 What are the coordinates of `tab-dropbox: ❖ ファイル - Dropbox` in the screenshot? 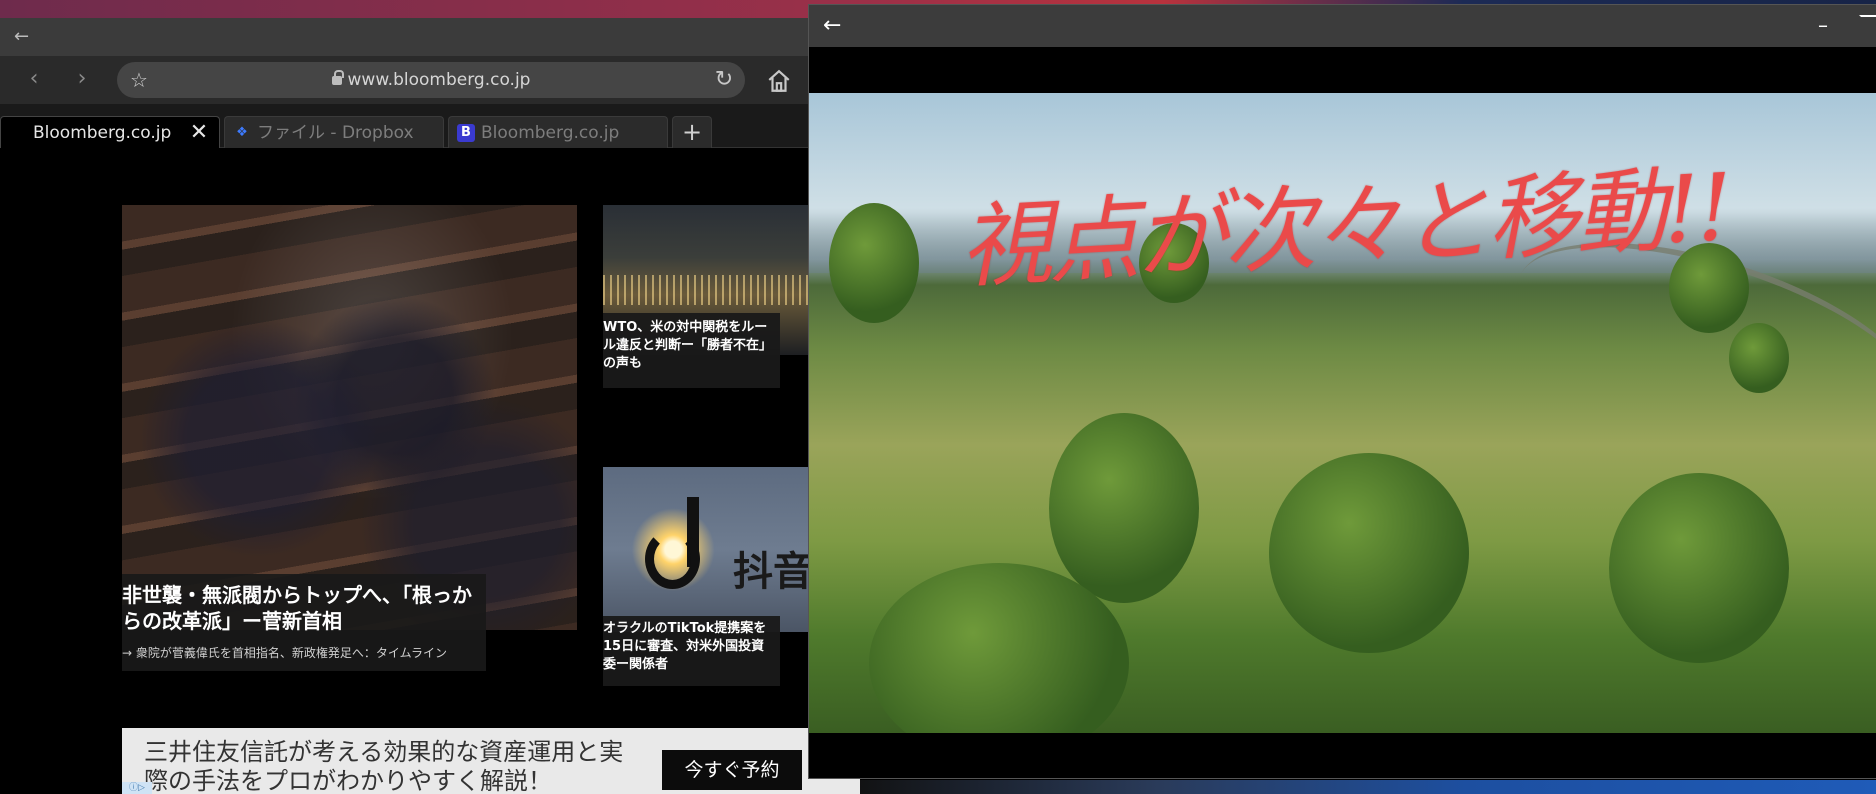 It's located at (334, 132).